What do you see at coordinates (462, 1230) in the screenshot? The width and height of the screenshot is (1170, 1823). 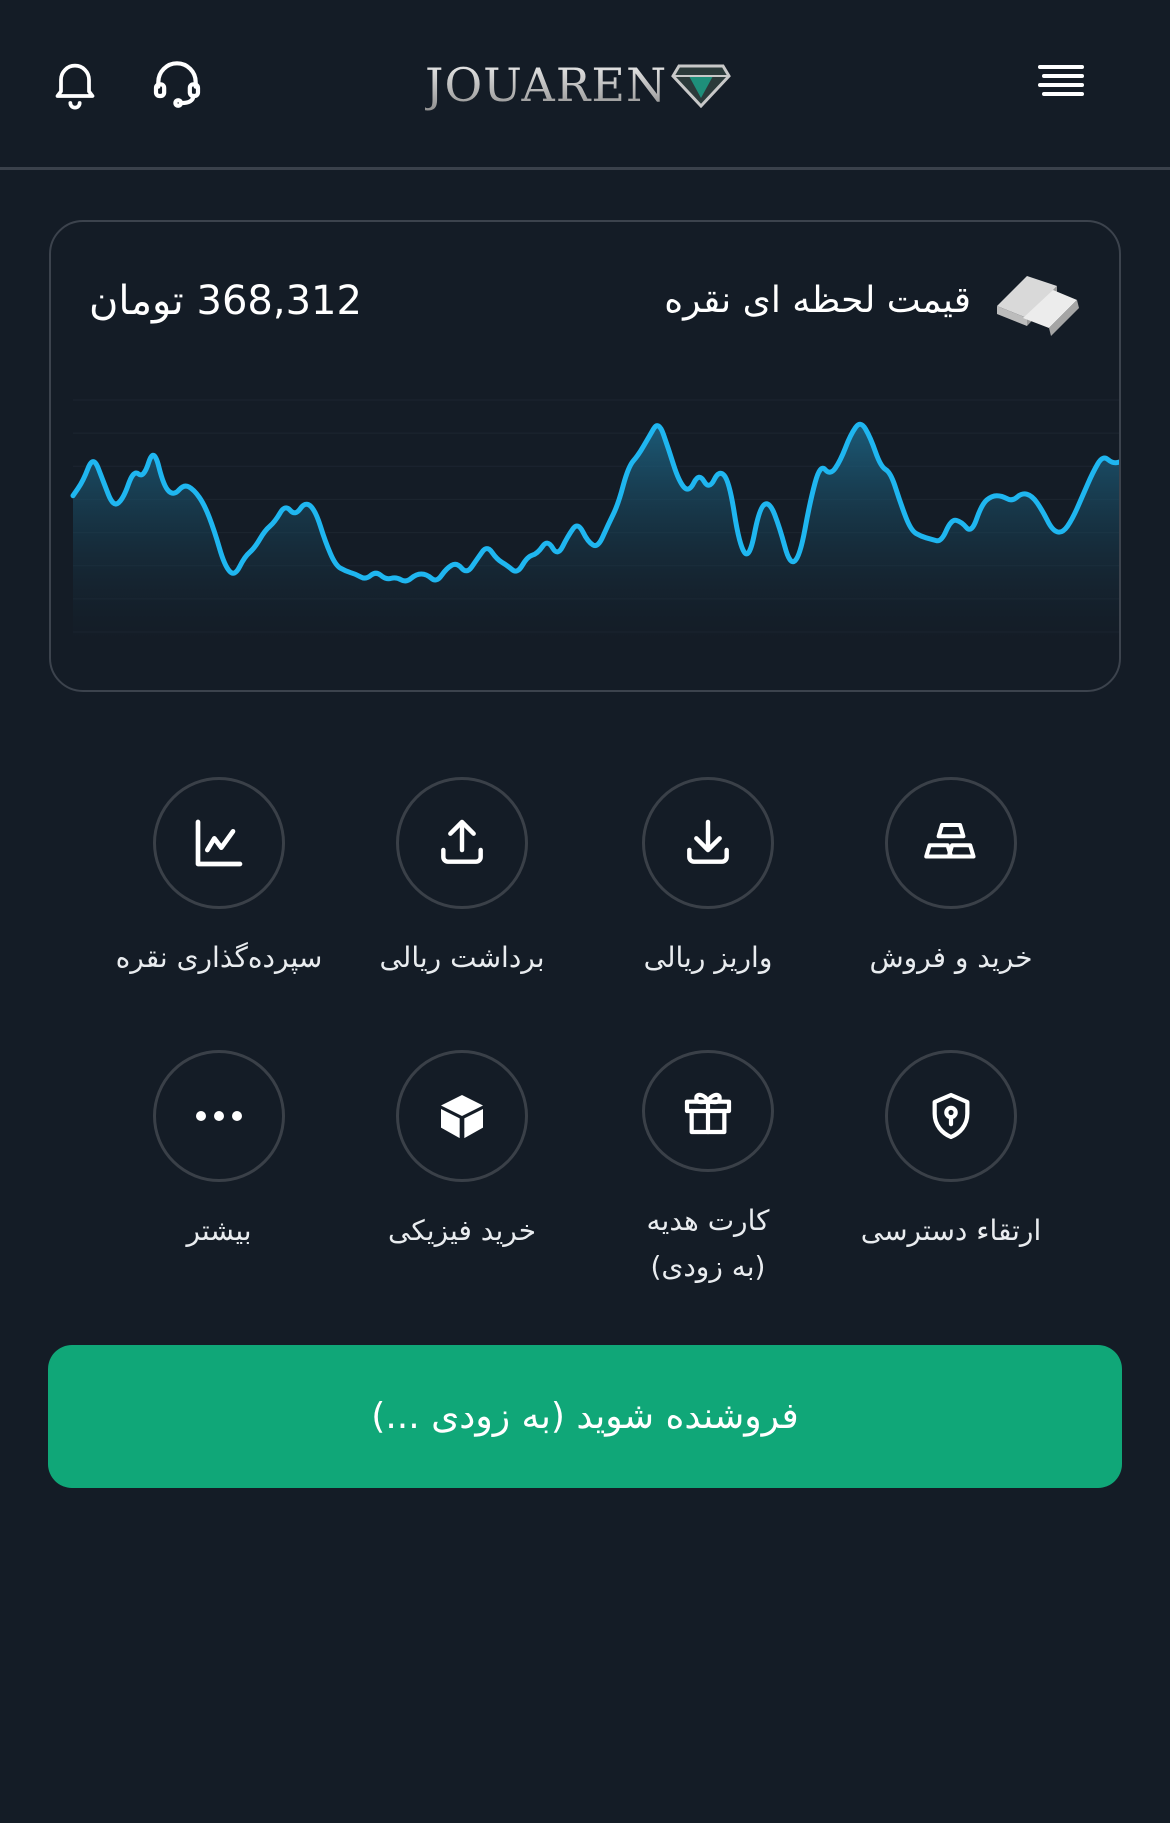 I see `action-label: خرید فیزیکی` at bounding box center [462, 1230].